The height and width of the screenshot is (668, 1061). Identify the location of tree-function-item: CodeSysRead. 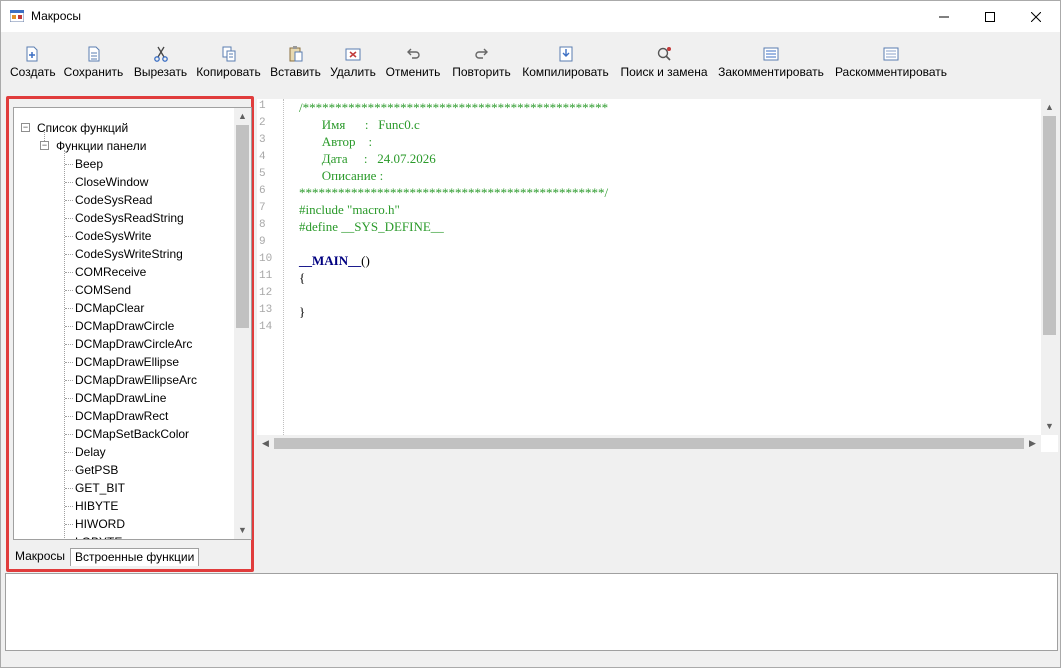
(113, 200).